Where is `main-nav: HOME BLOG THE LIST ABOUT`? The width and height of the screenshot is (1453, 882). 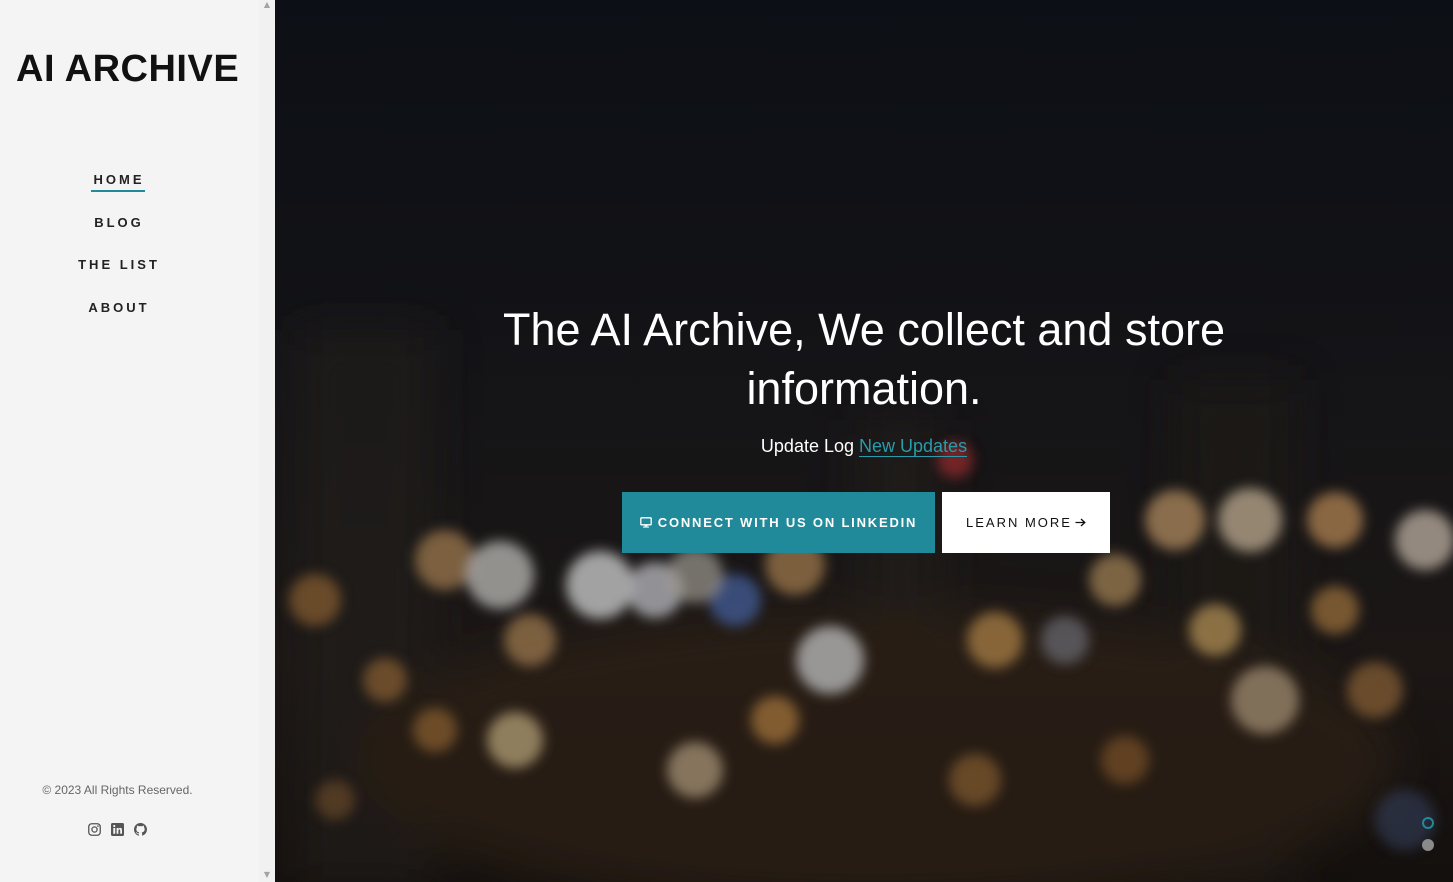 main-nav: HOME BLOG THE LIST ABOUT is located at coordinates (117, 253).